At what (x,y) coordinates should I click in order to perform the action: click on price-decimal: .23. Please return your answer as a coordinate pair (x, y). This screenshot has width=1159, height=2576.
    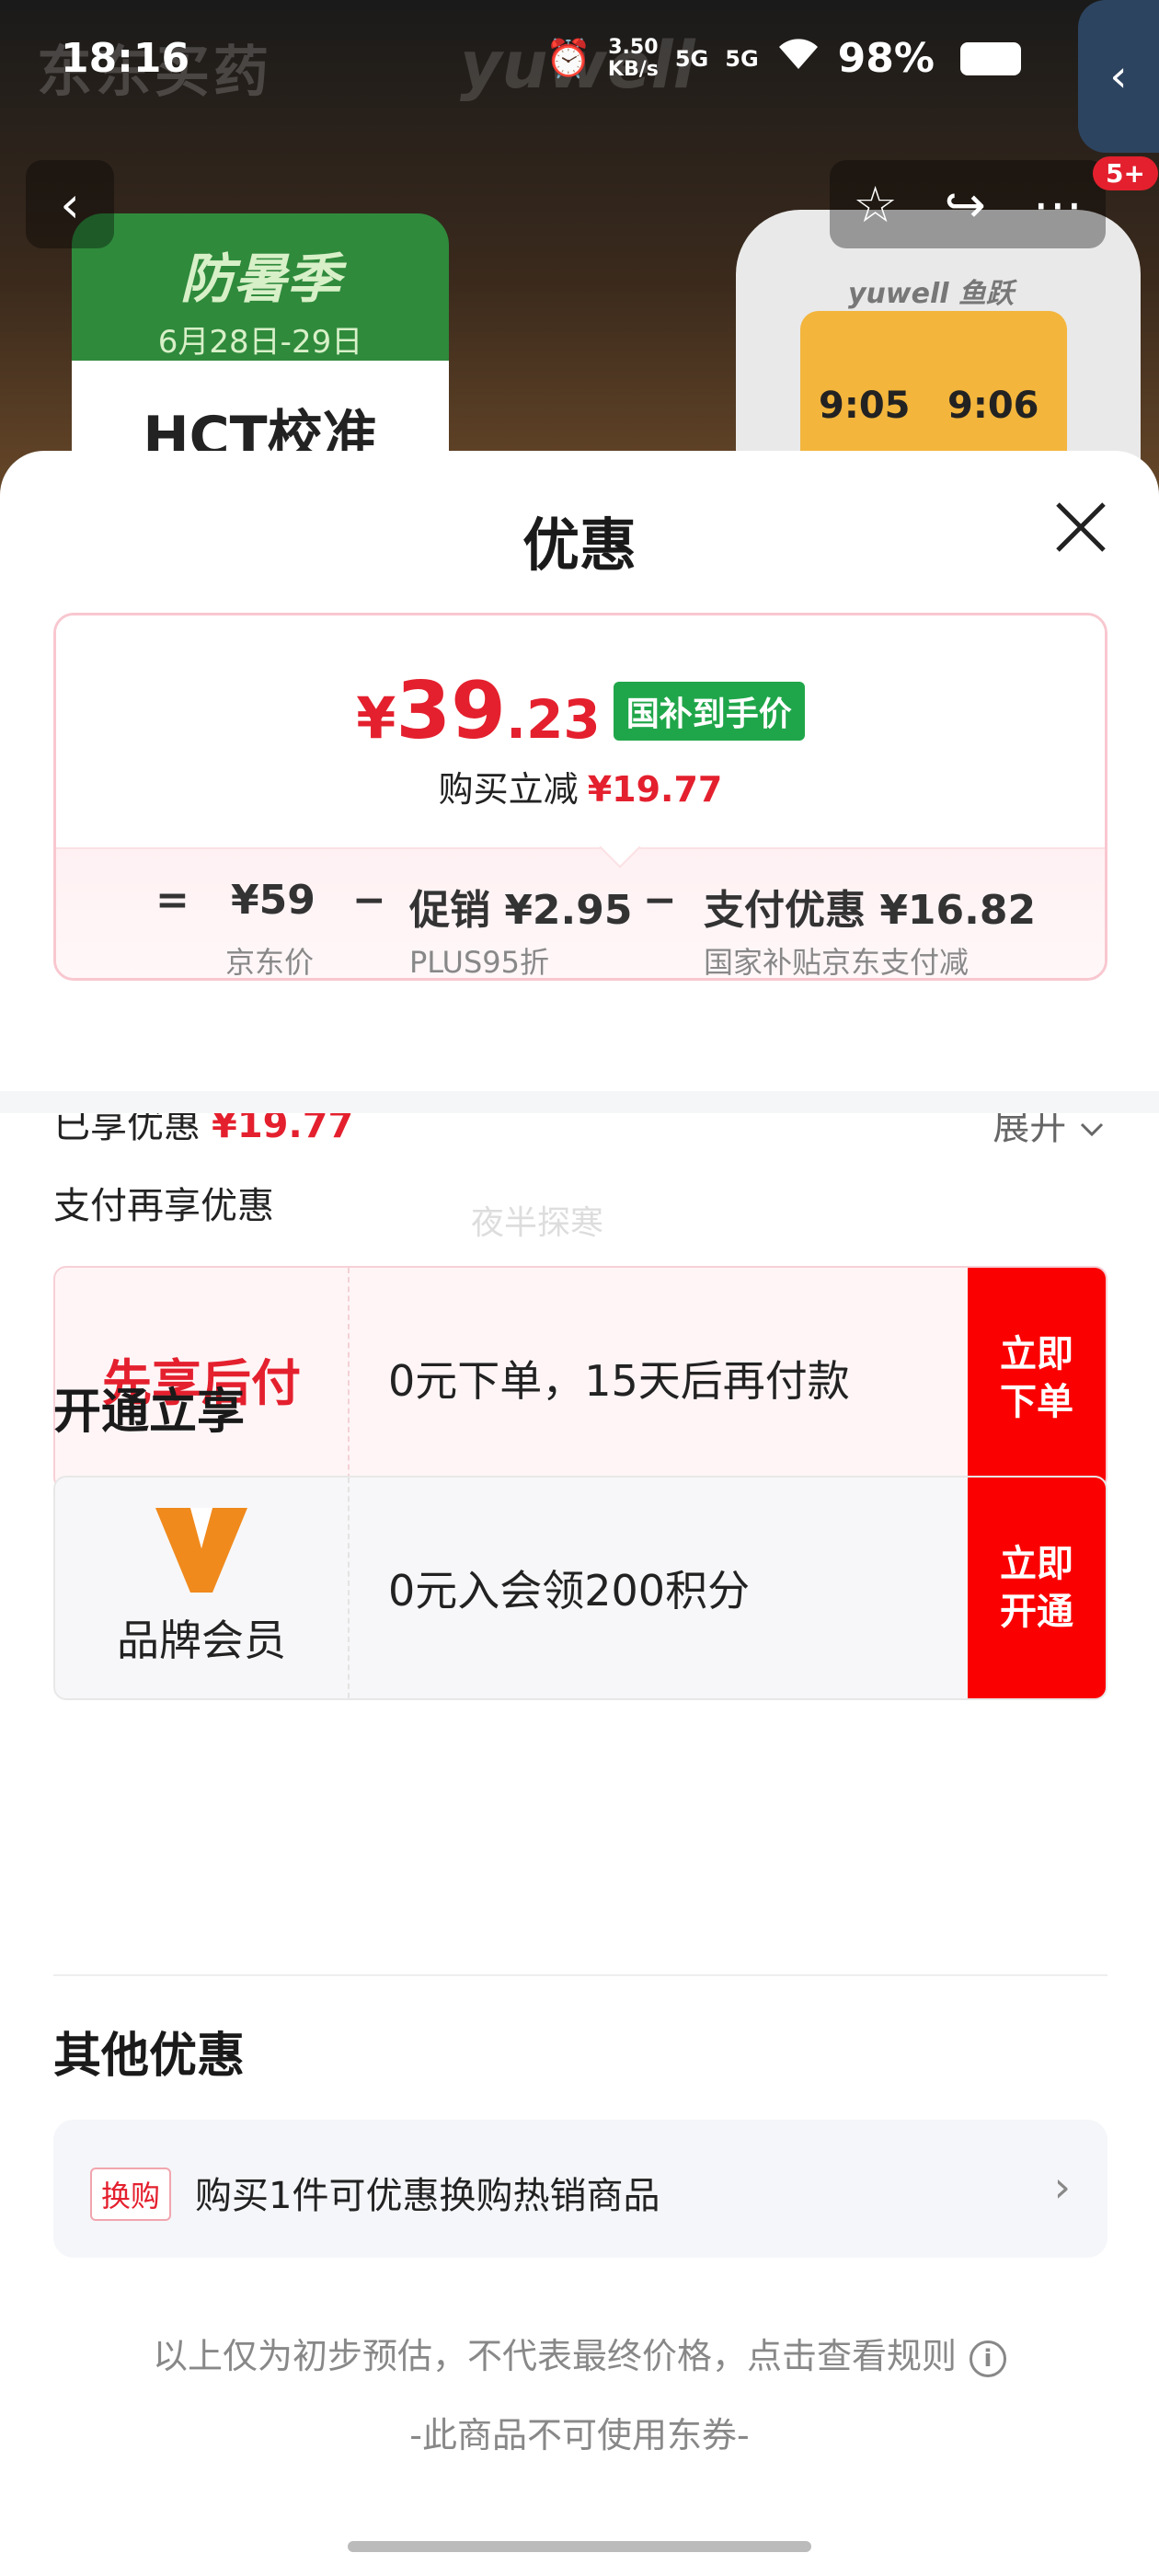
    Looking at the image, I should click on (553, 719).